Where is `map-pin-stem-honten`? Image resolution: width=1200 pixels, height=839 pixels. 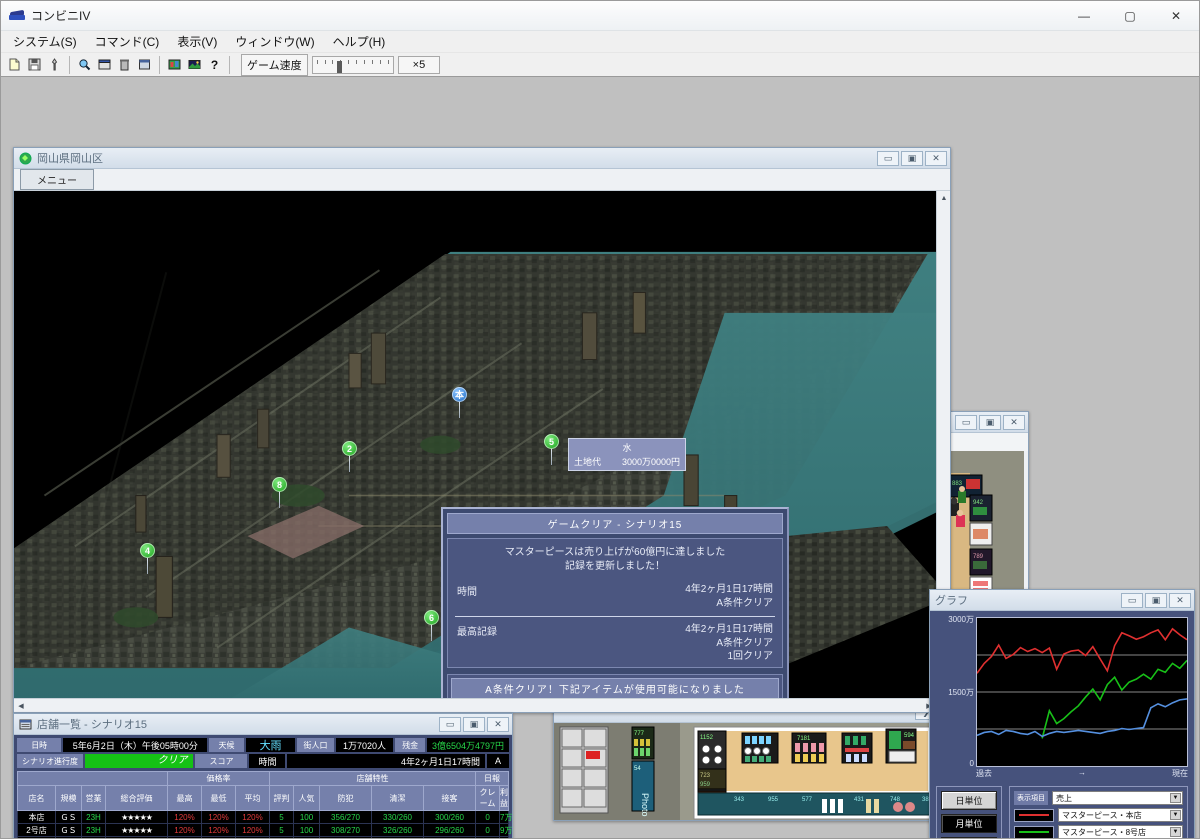 map-pin-stem-honten is located at coordinates (459, 410).